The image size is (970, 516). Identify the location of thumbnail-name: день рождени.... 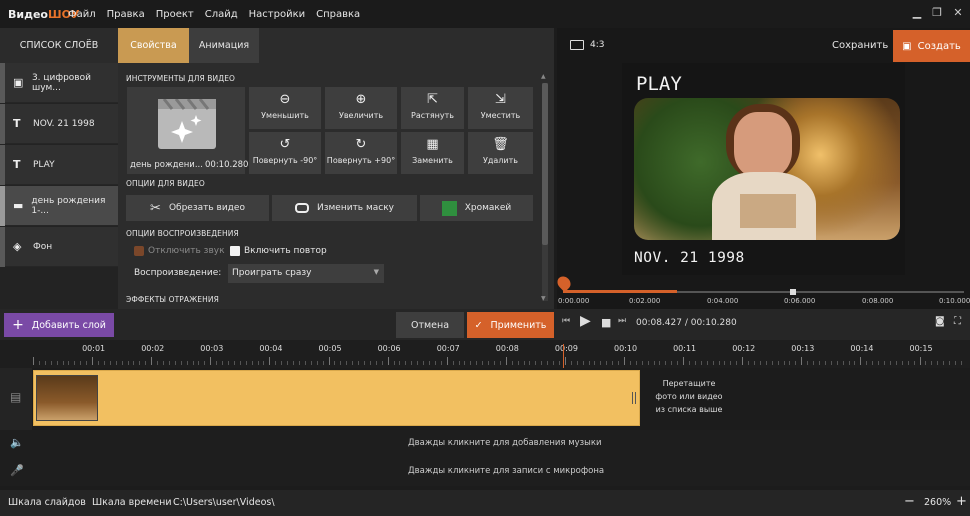
(166, 165).